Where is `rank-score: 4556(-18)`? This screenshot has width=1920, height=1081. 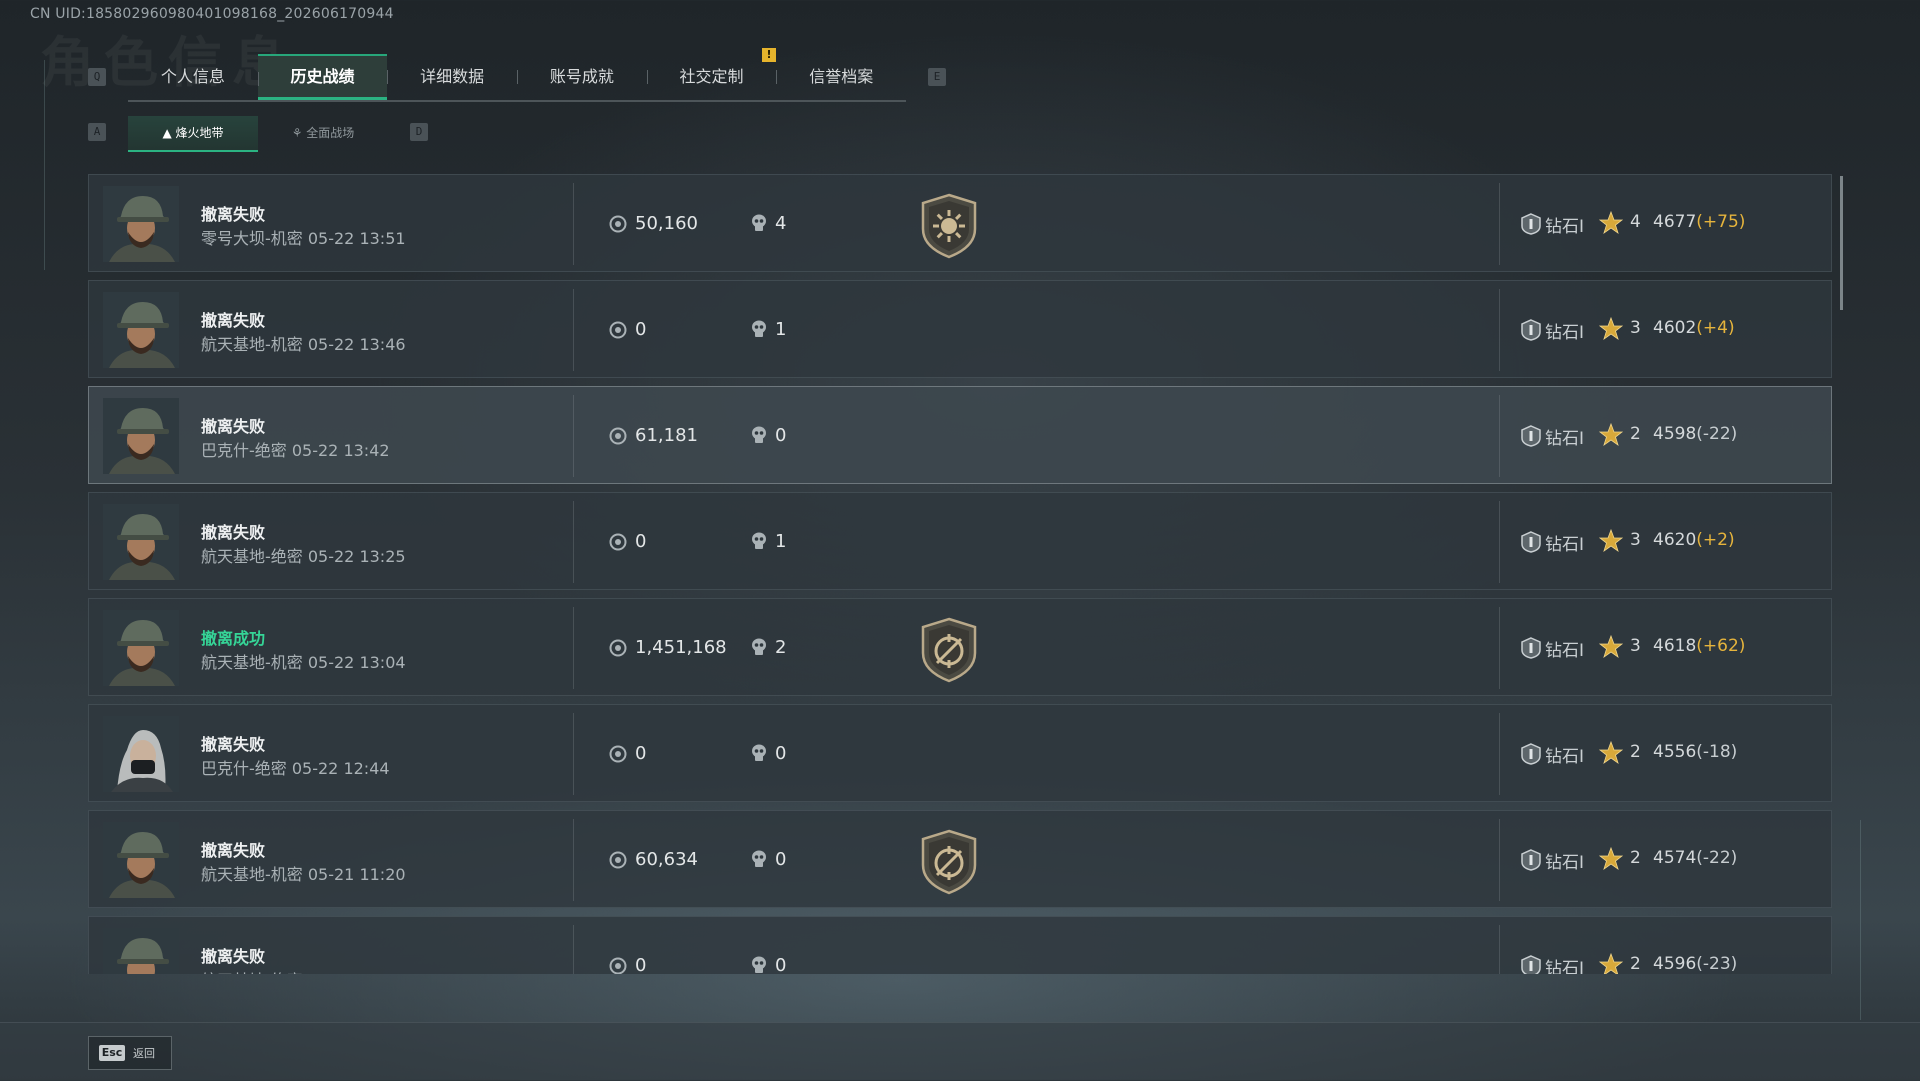
rank-score: 4556(-18) is located at coordinates (1695, 752).